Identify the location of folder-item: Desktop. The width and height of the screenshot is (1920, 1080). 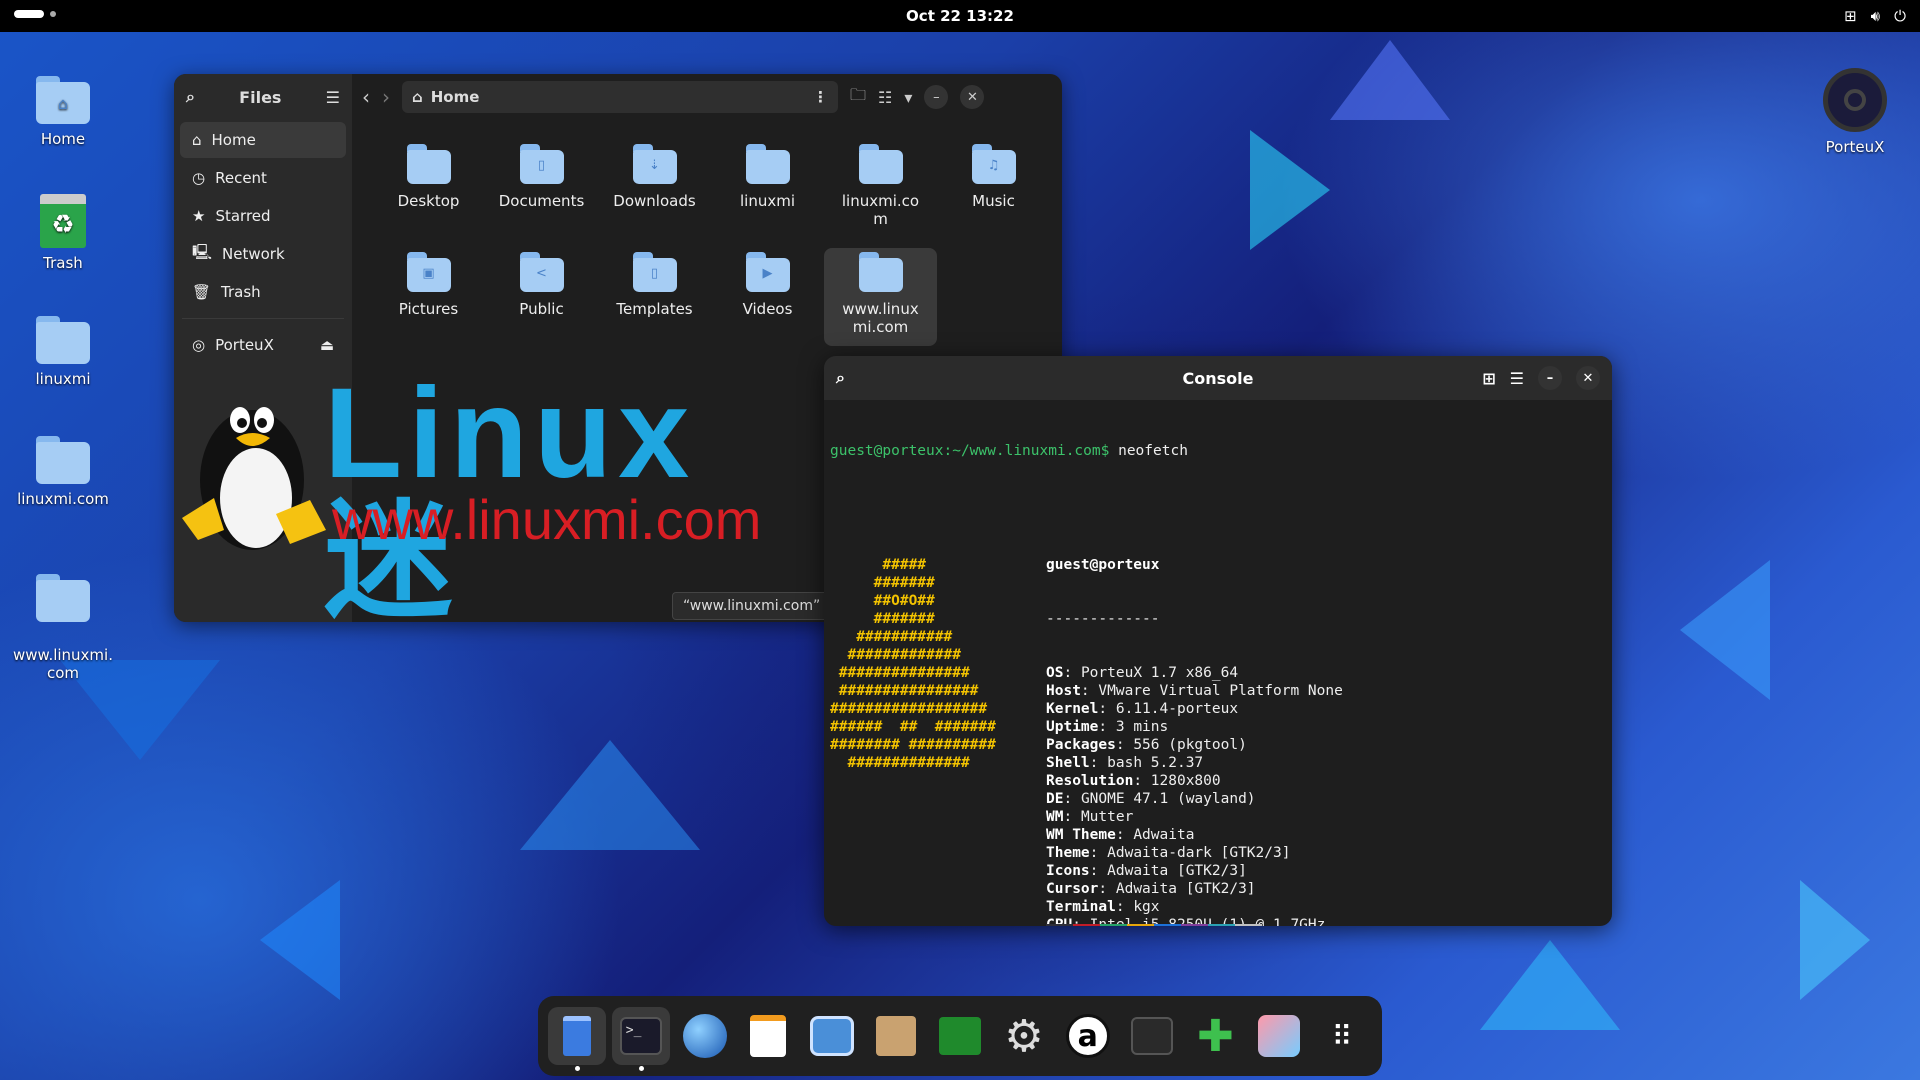
(428, 194).